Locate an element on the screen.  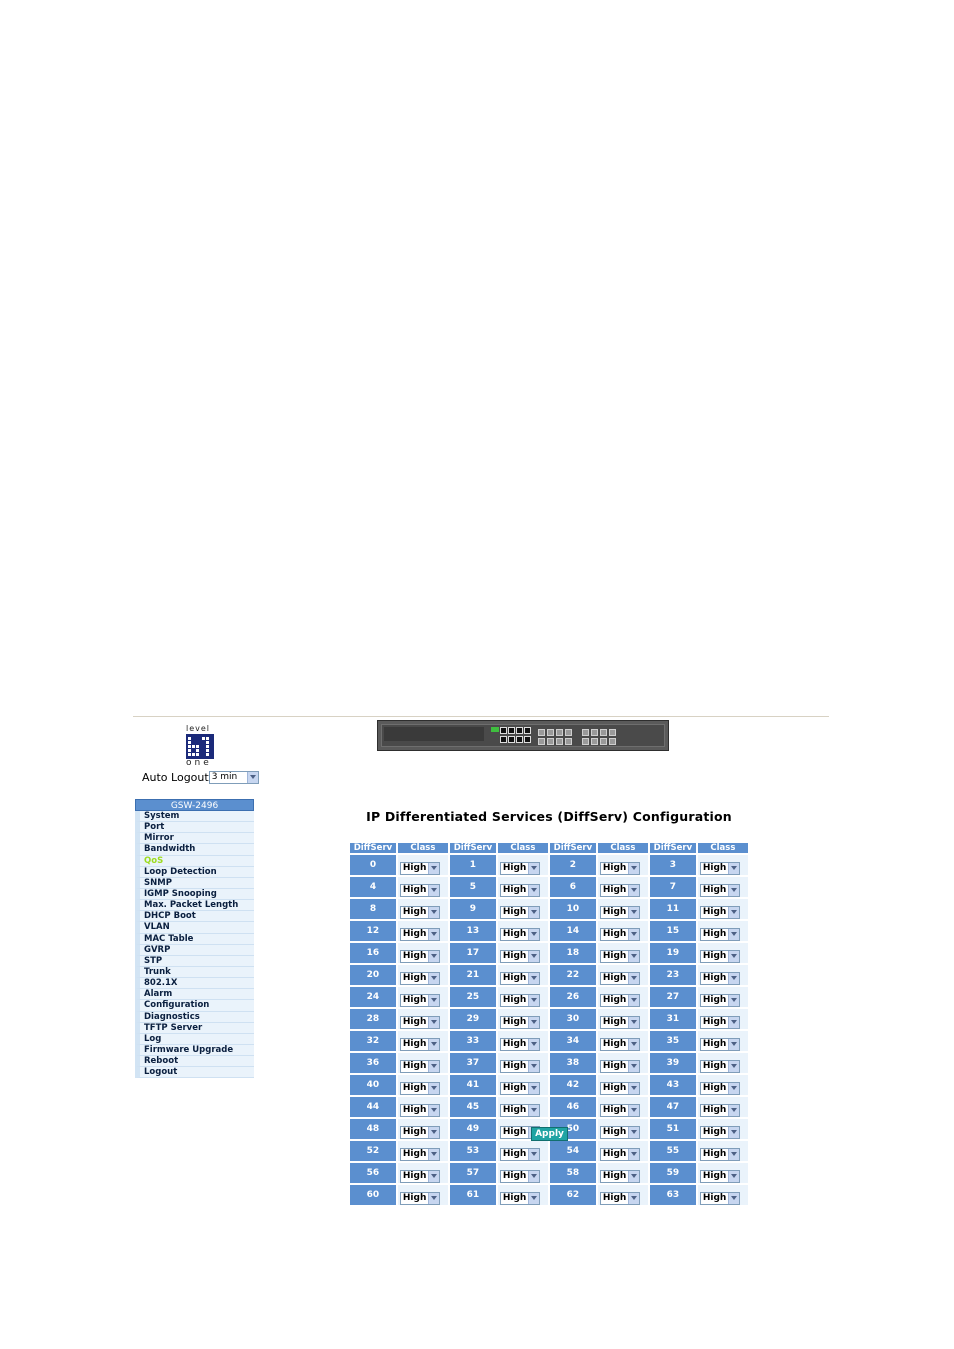
sidebar-item-reboot: Reboot is located at coordinates (194, 1062).